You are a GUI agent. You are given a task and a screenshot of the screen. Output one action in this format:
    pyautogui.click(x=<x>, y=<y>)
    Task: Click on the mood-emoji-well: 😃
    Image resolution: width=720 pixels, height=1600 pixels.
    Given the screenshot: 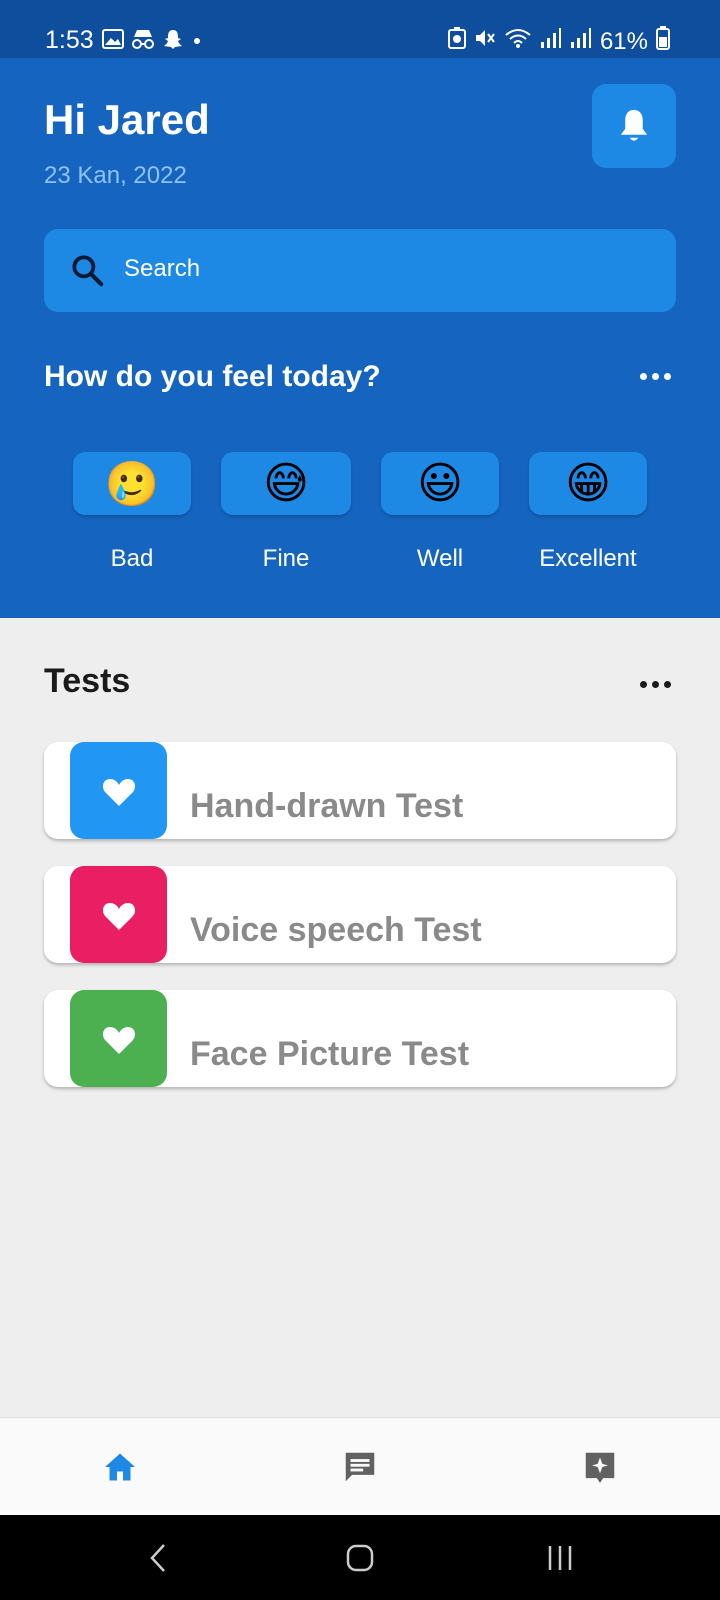 What is the action you would take?
    pyautogui.click(x=440, y=483)
    